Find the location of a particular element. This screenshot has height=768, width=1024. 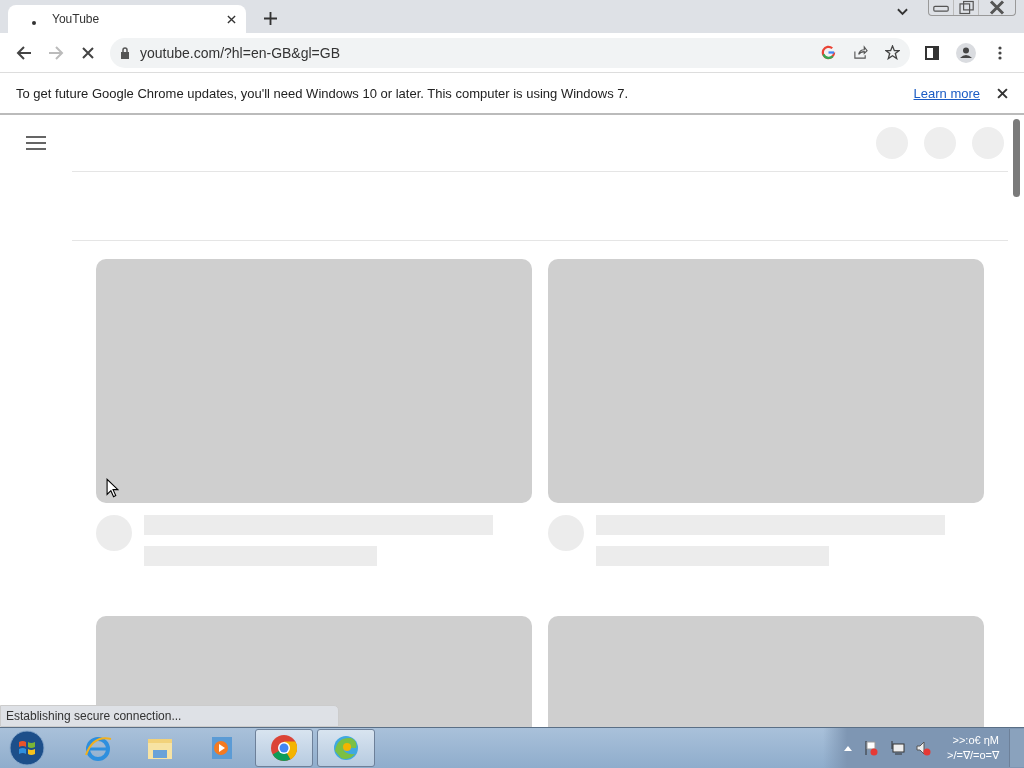

browser-tab: YouTube is located at coordinates (127, 19).